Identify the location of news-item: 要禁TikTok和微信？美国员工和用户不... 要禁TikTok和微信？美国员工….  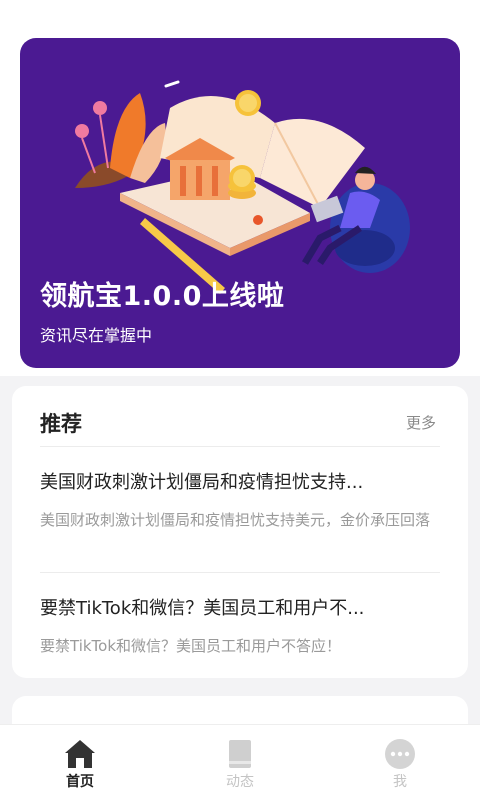
(240, 626).